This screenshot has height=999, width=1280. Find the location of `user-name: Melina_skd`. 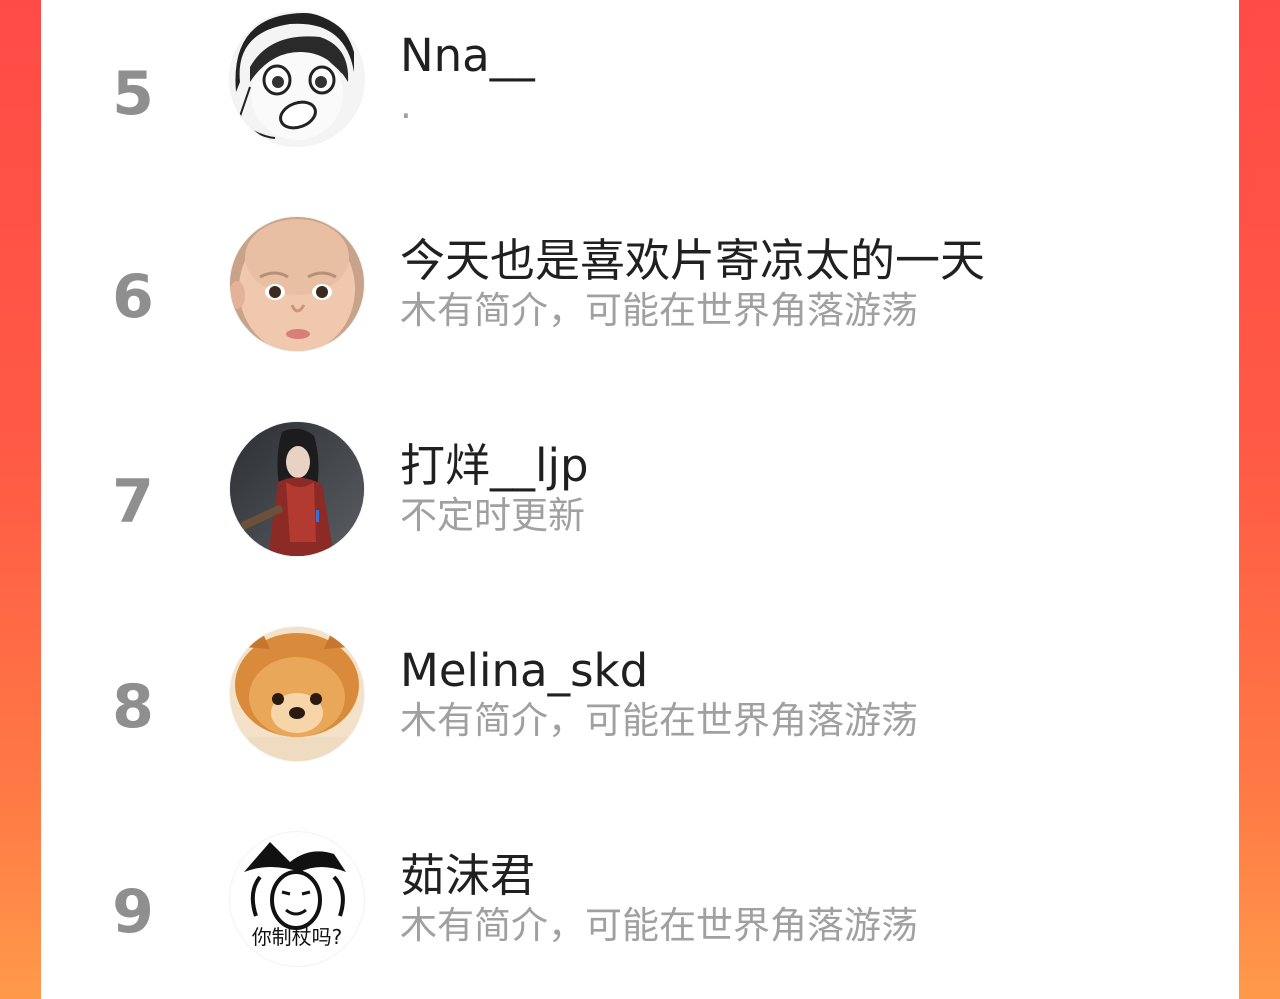

user-name: Melina_skd is located at coordinates (524, 670).